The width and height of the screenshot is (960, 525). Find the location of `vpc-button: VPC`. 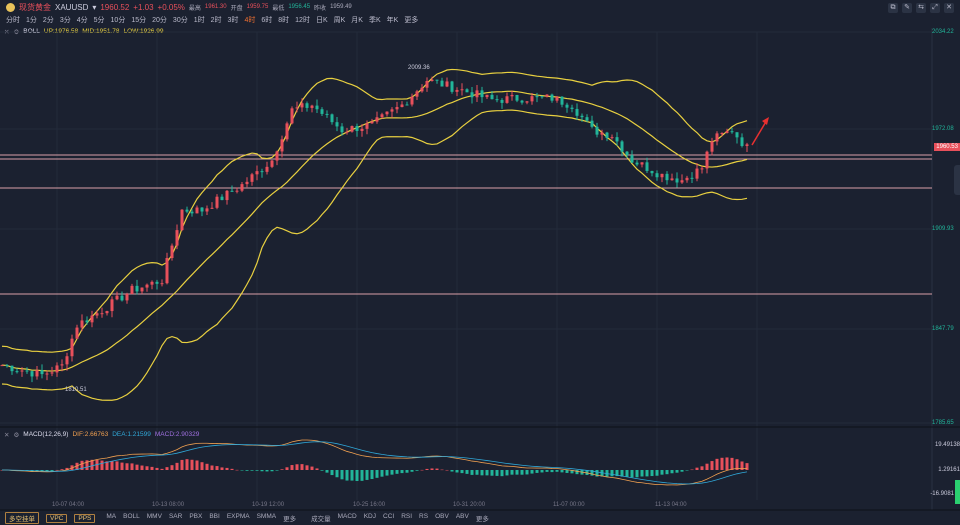

vpc-button: VPC is located at coordinates (57, 518).